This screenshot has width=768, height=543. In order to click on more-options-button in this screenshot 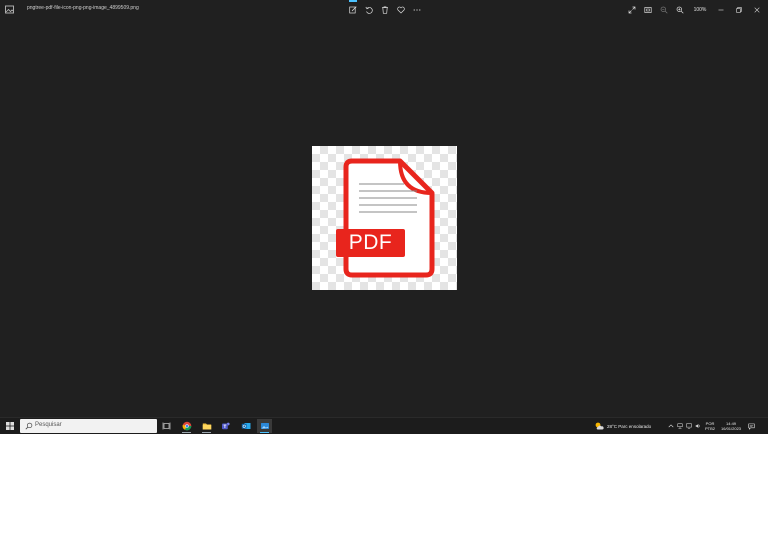, I will do `click(417, 9)`.